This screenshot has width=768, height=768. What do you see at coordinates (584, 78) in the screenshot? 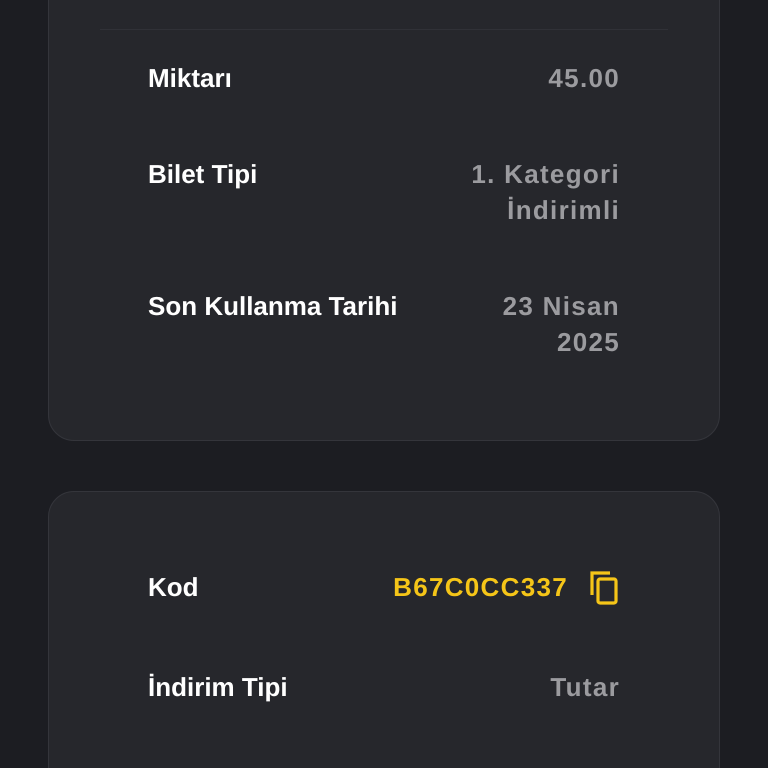
I see `field-value: 45.00` at bounding box center [584, 78].